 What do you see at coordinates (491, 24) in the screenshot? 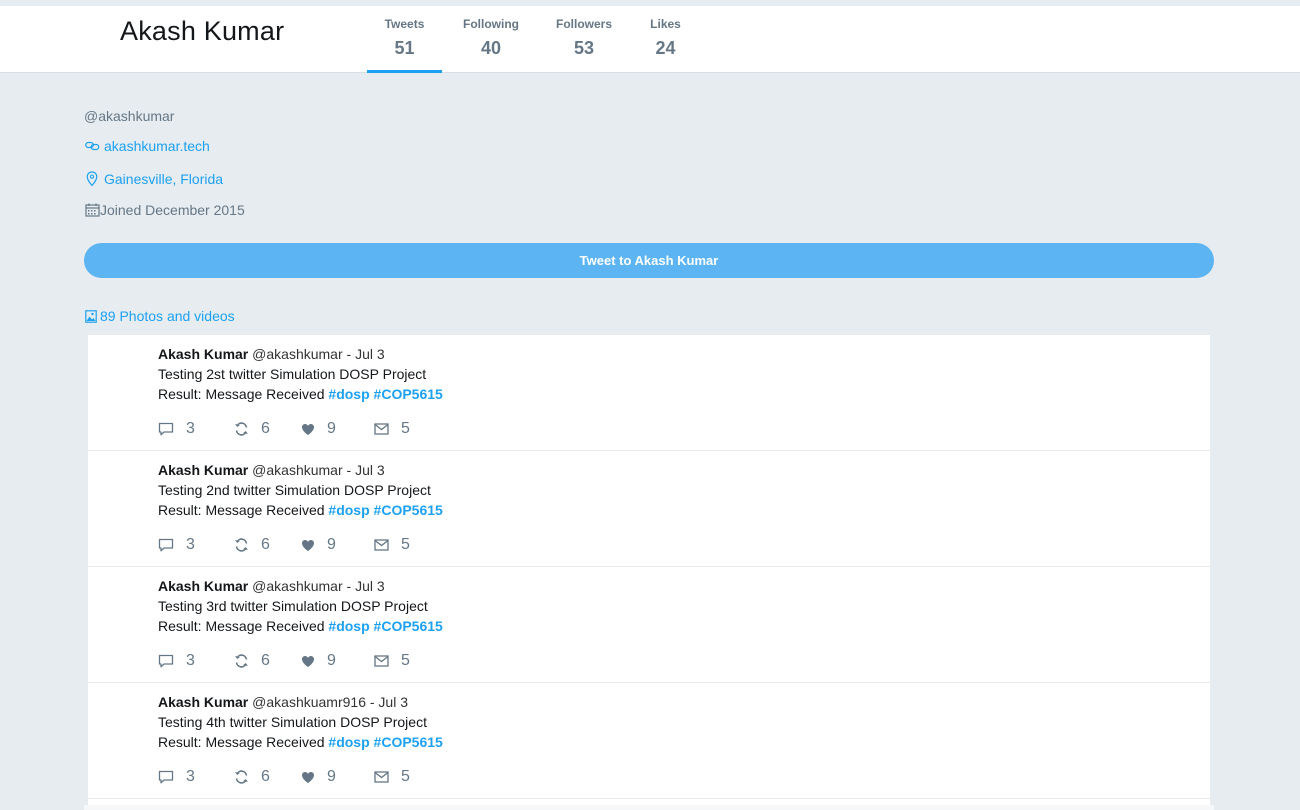
I see `stat-following-label: Following` at bounding box center [491, 24].